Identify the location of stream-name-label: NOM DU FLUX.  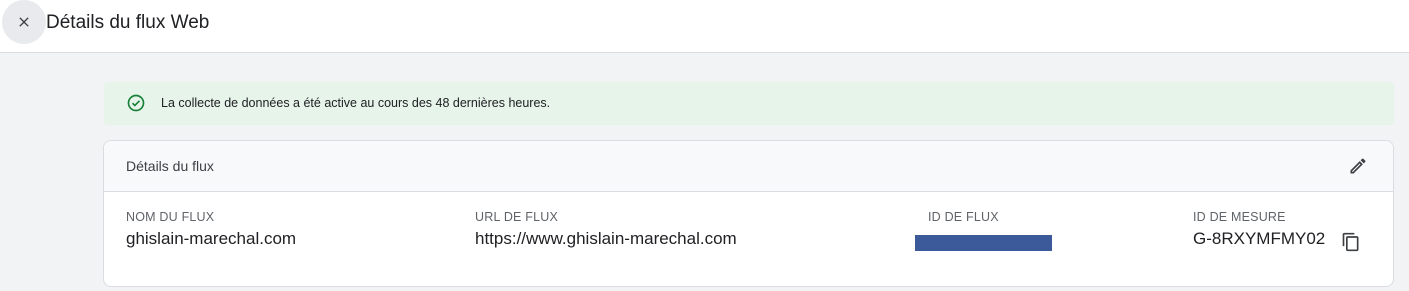
(170, 217).